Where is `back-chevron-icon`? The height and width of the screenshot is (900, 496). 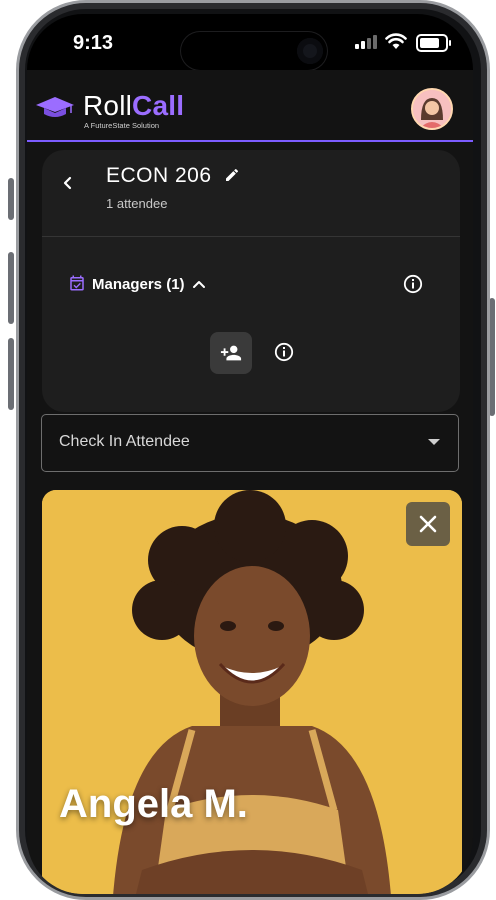
back-chevron-icon is located at coordinates (68, 183).